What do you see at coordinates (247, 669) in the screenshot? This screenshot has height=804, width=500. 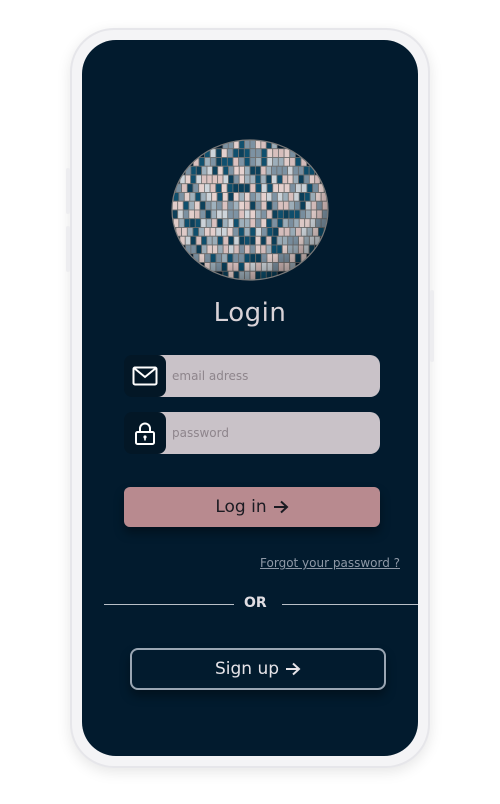 I see `signup-button-label: Sign up` at bounding box center [247, 669].